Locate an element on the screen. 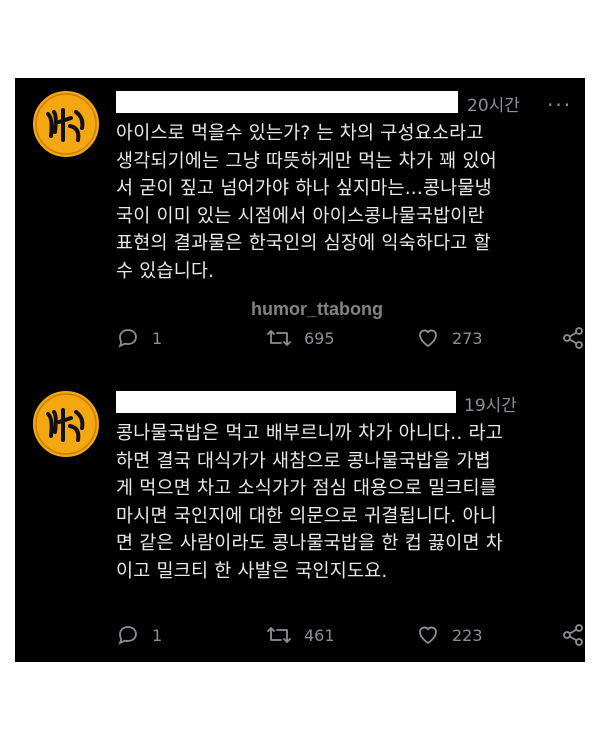  tweet-actions: 1 461 223 is located at coordinates (350, 638).